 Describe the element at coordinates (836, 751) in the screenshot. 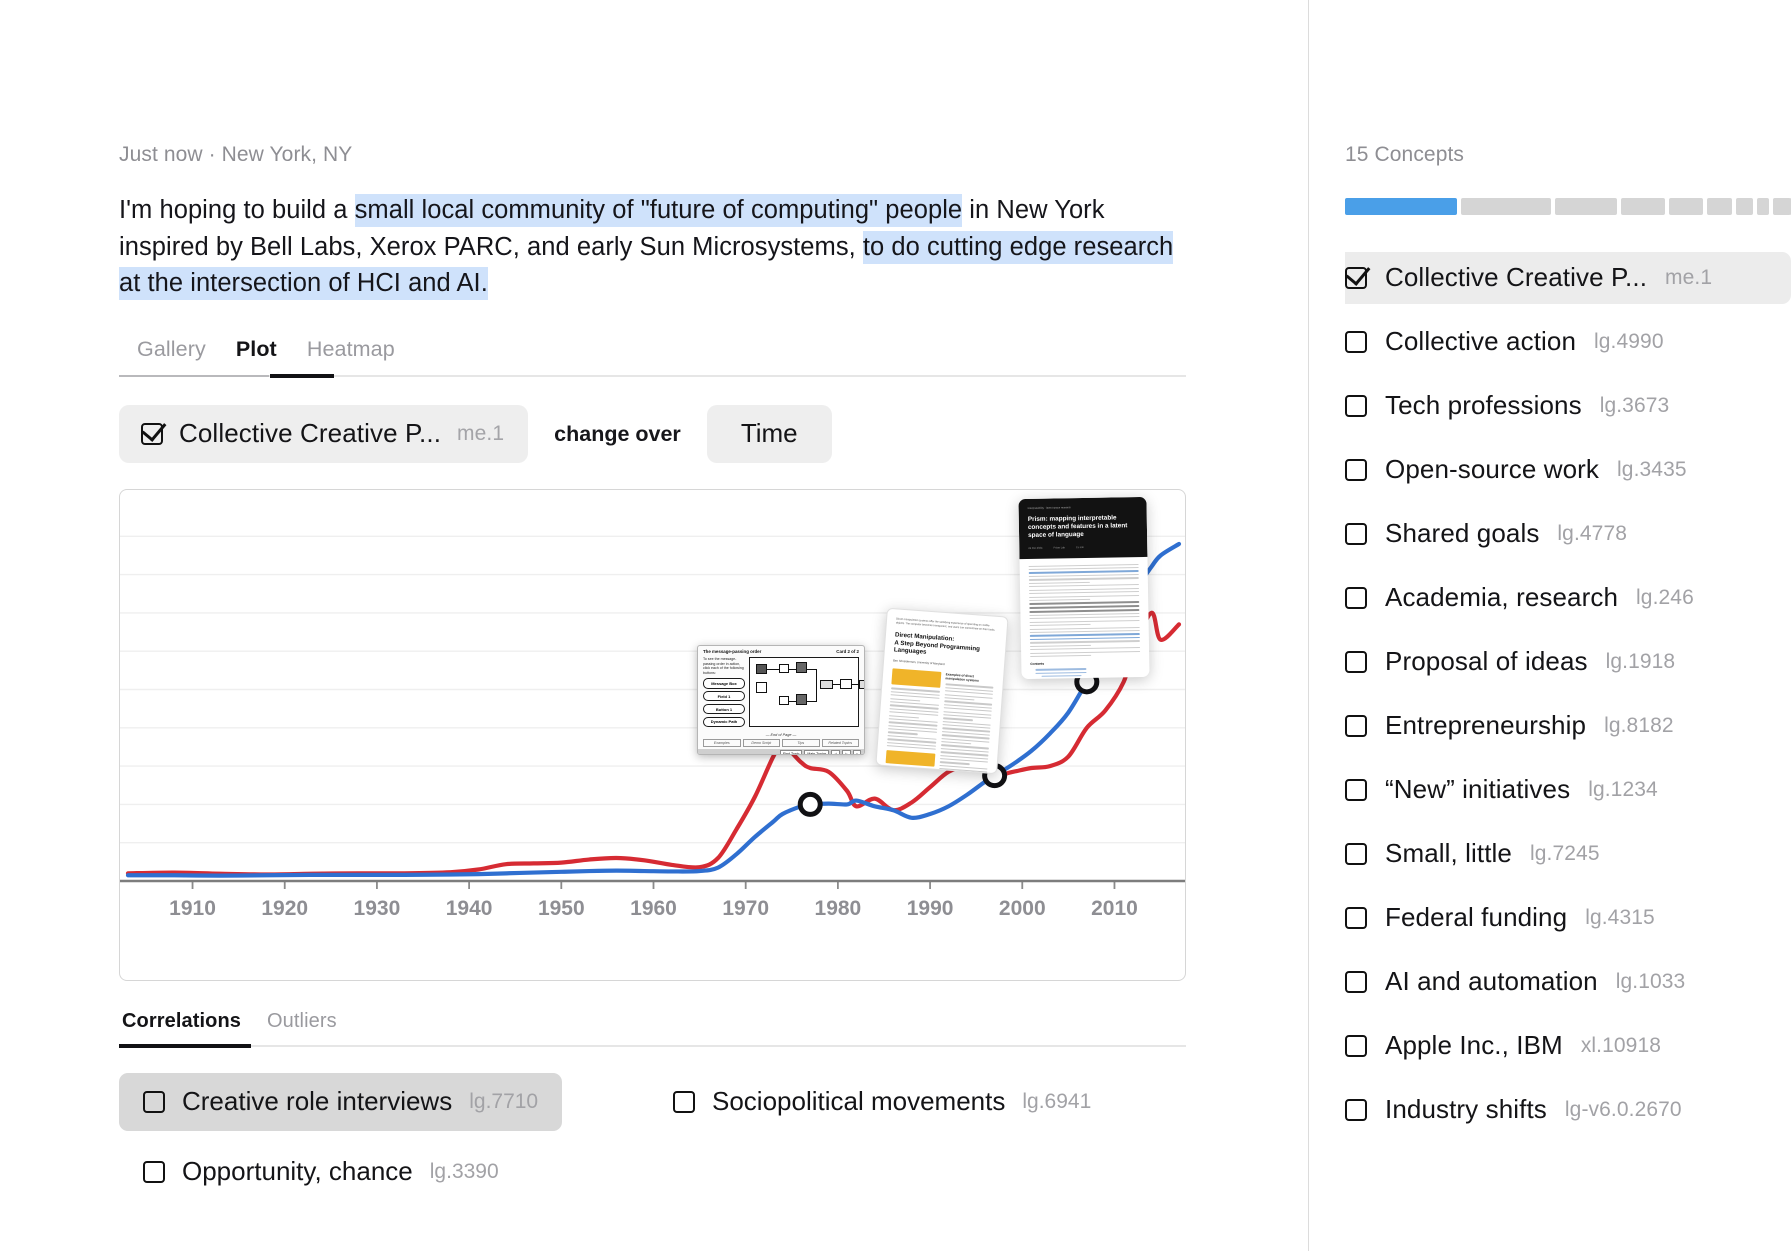

I see `hypercard-nav-prev: ◁` at that location.